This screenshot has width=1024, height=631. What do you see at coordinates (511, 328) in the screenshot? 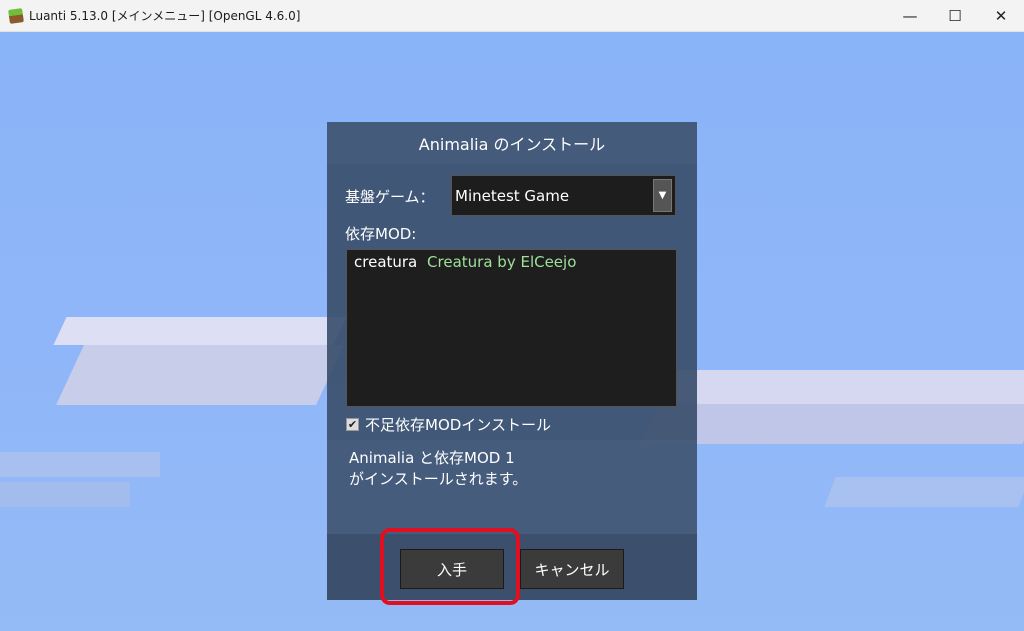
I see `dependencies-list: creatura Creatura by ElCeejo` at bounding box center [511, 328].